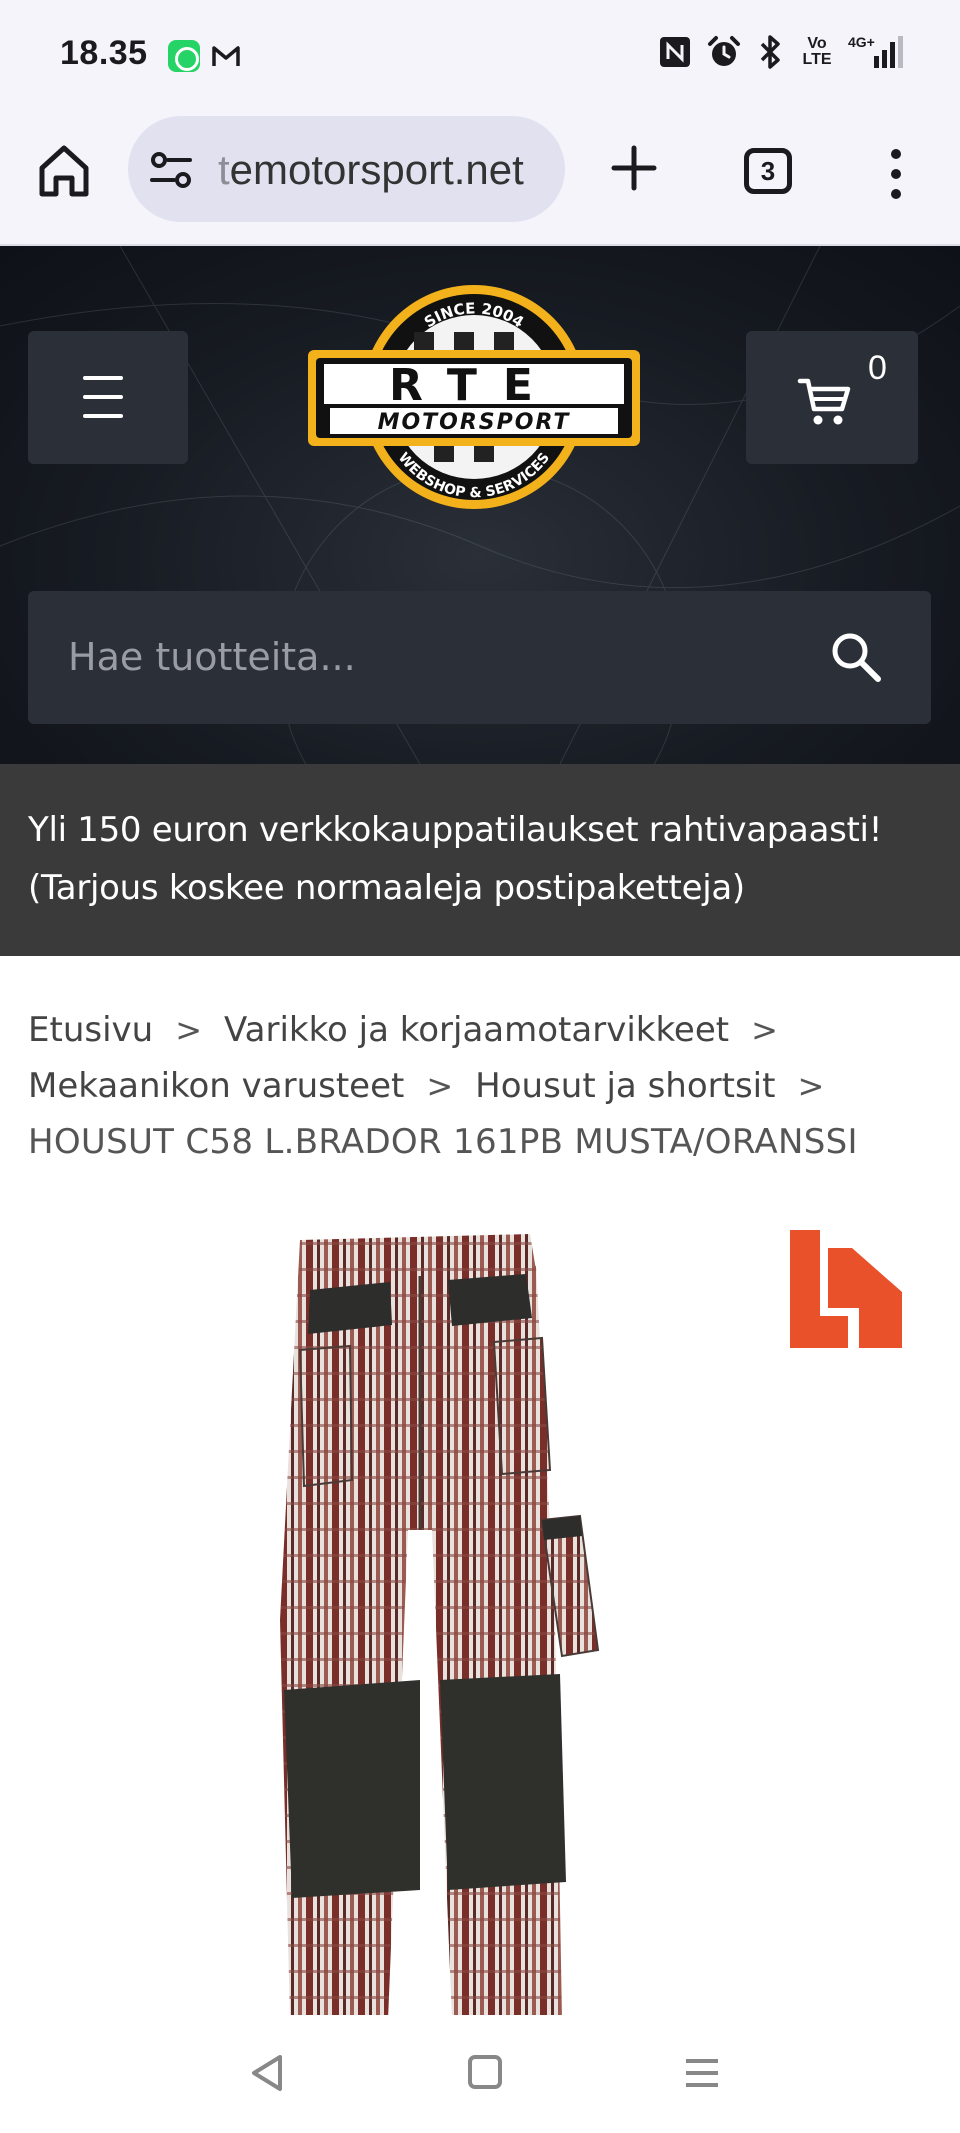  What do you see at coordinates (64, 170) in the screenshot?
I see `home-icon` at bounding box center [64, 170].